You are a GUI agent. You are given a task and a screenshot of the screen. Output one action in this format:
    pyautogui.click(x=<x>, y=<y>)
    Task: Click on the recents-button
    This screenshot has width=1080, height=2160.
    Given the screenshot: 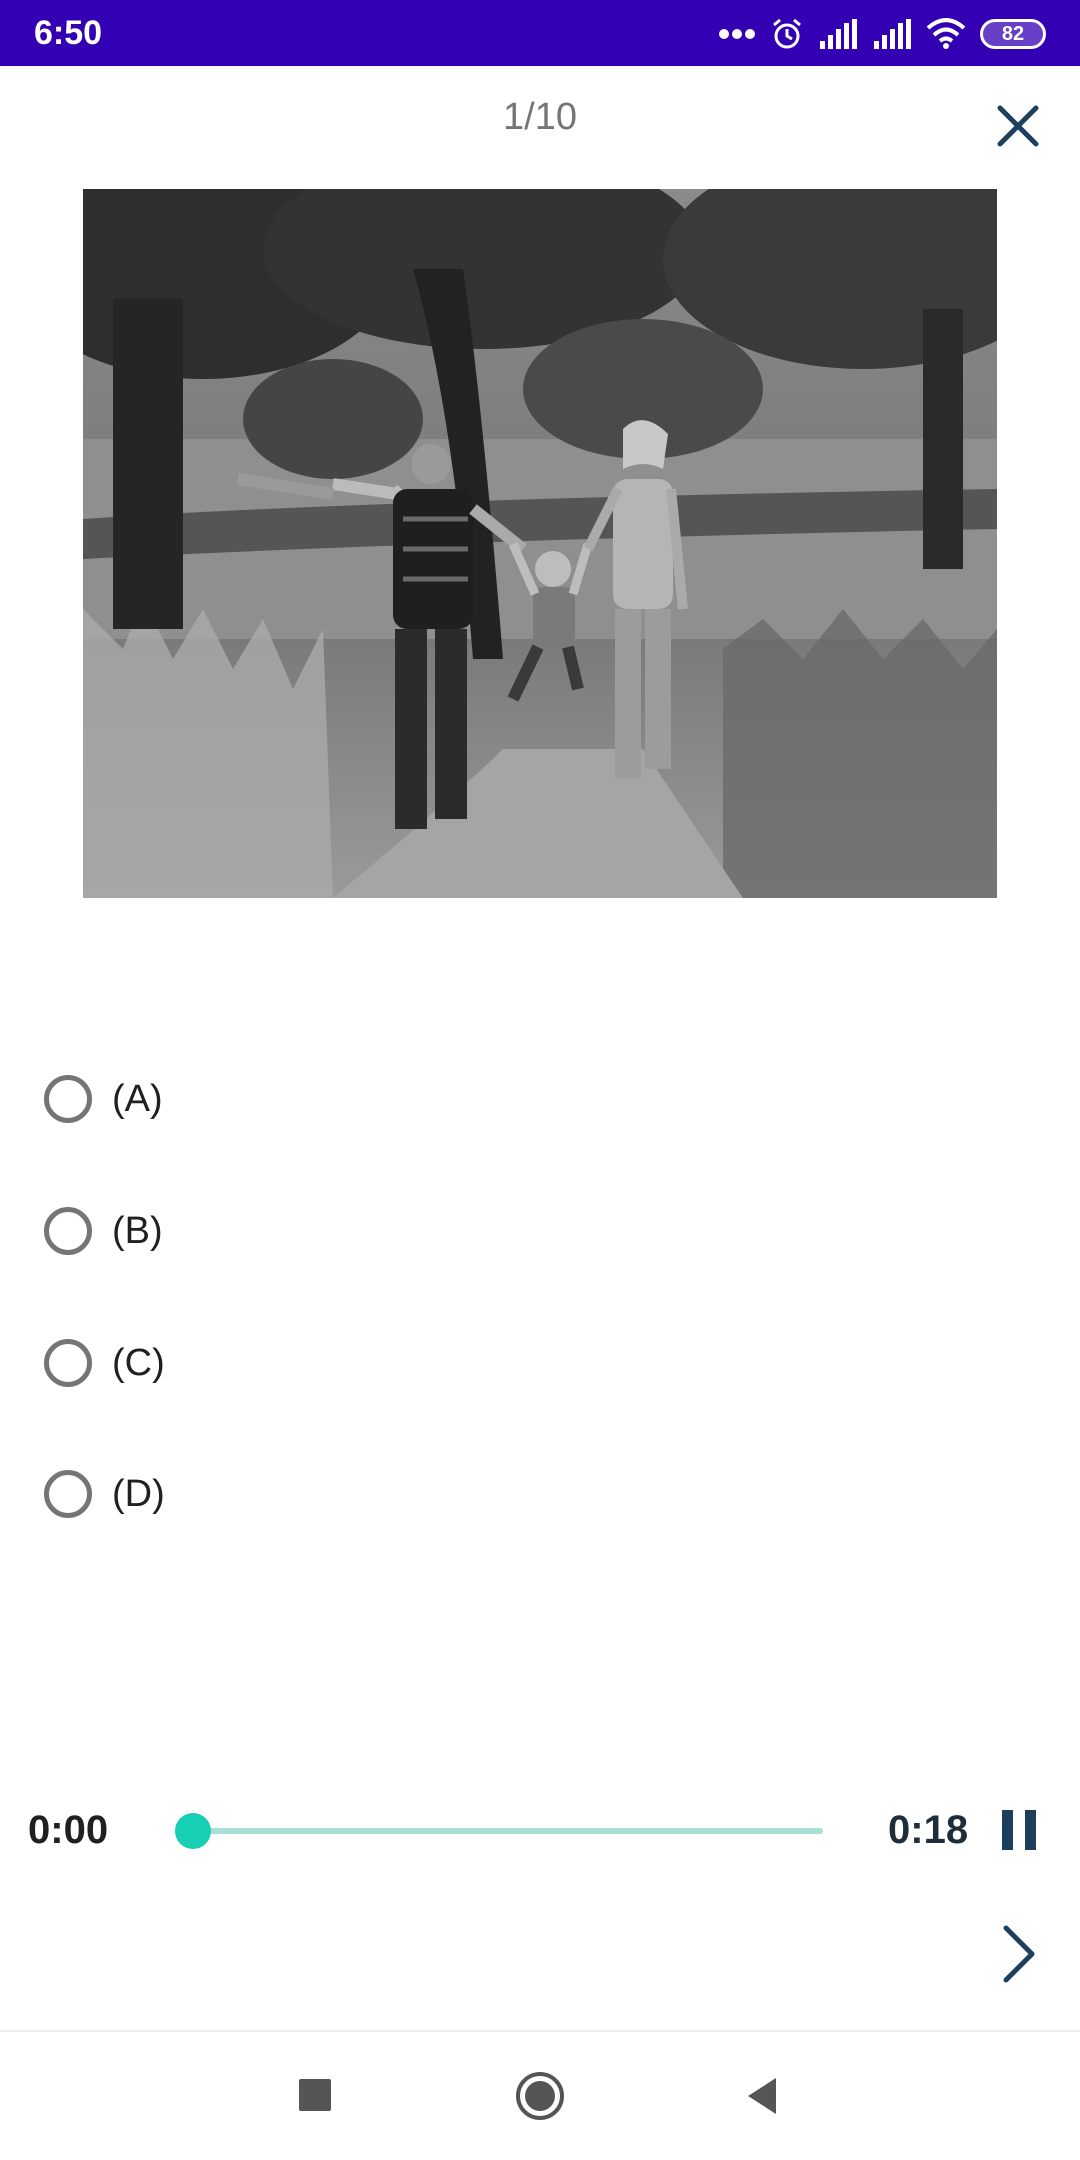 What is the action you would take?
    pyautogui.click(x=316, y=2096)
    